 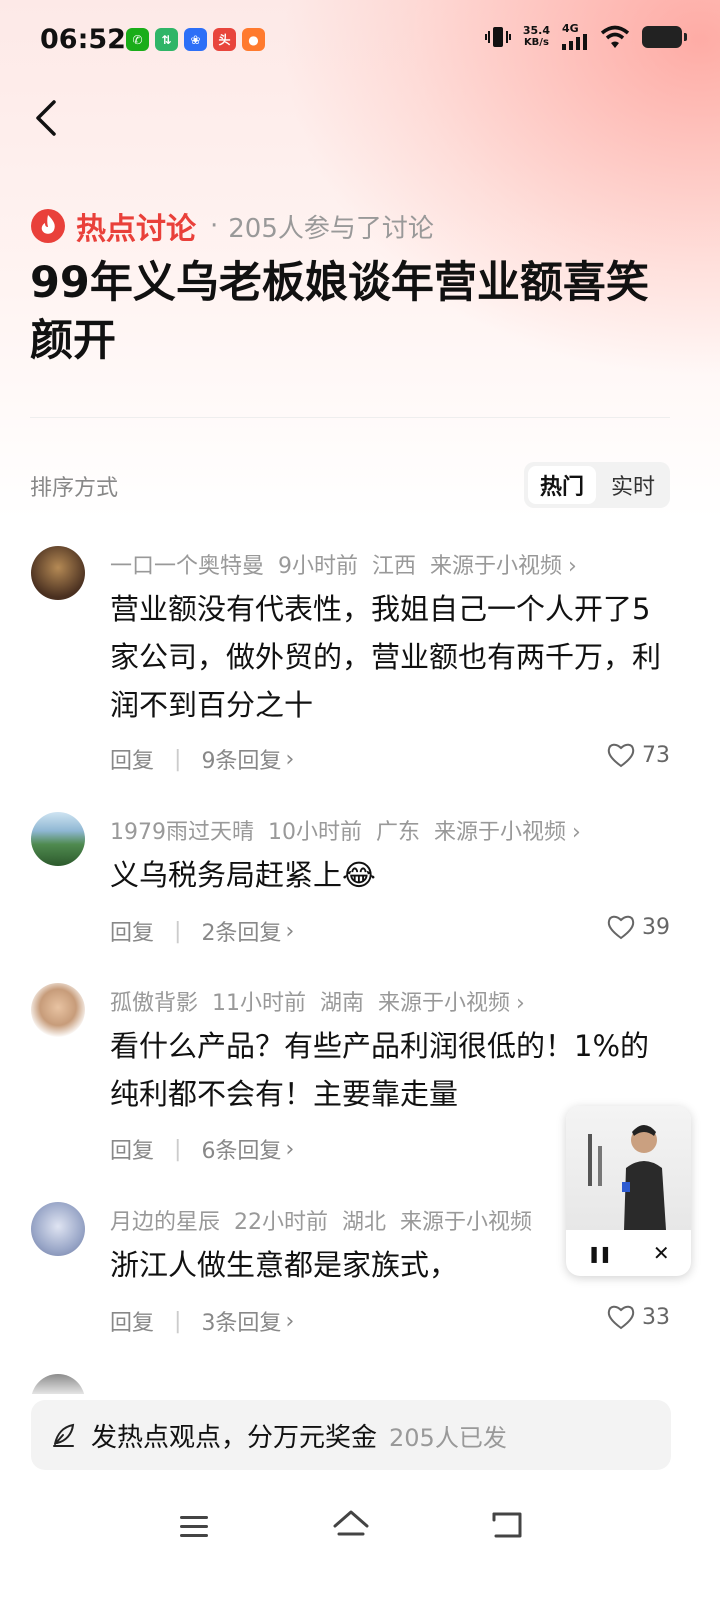 I want to click on baidu-icon: ❀, so click(x=195, y=39).